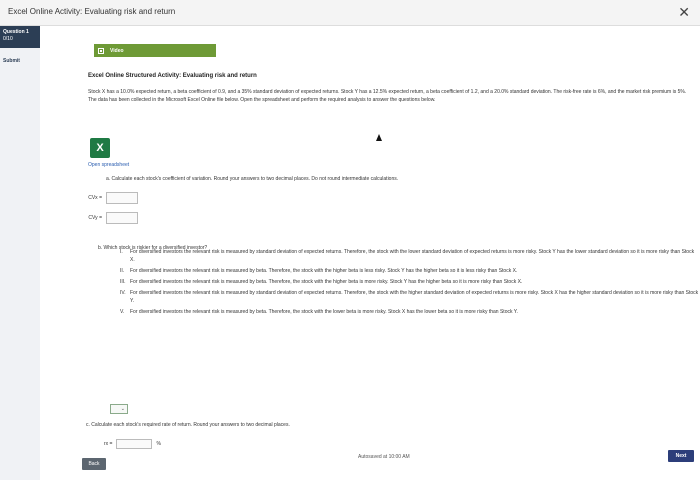 The image size is (700, 480). Describe the element at coordinates (95, 198) in the screenshot. I see `cvx-label: CVx =` at that location.